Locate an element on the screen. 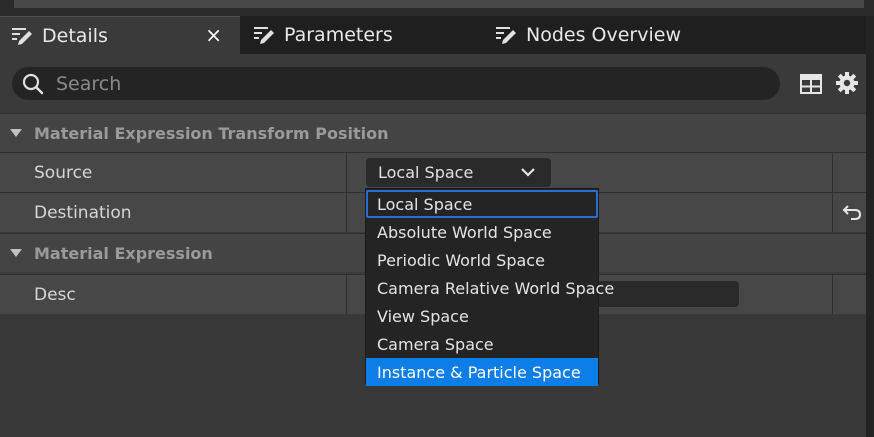 This screenshot has width=874, height=437. property-name: Destination is located at coordinates (173, 212).